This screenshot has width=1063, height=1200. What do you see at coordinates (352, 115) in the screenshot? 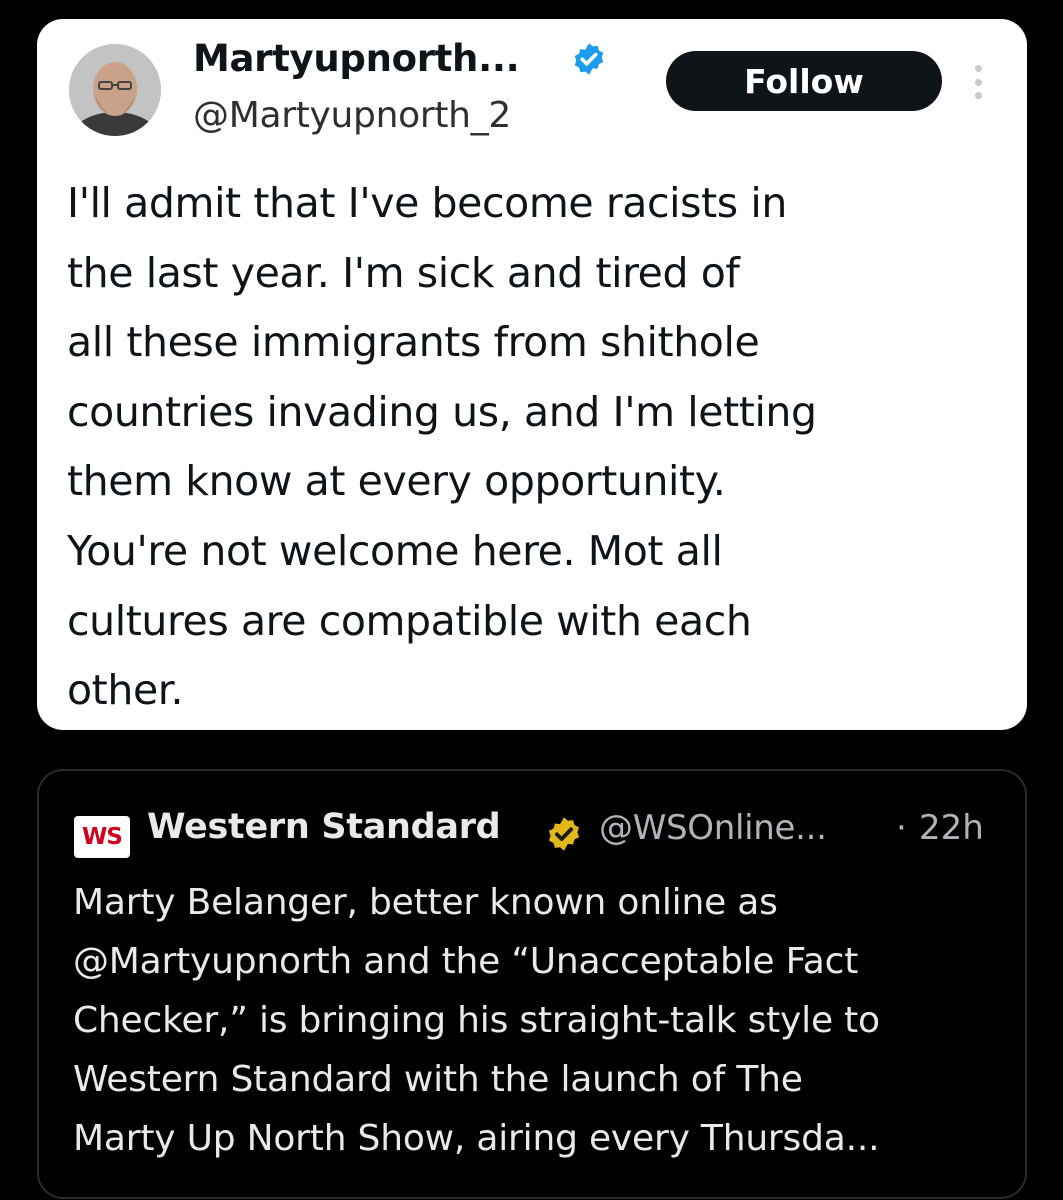
I see `handle: @Martyupnorth_2` at bounding box center [352, 115].